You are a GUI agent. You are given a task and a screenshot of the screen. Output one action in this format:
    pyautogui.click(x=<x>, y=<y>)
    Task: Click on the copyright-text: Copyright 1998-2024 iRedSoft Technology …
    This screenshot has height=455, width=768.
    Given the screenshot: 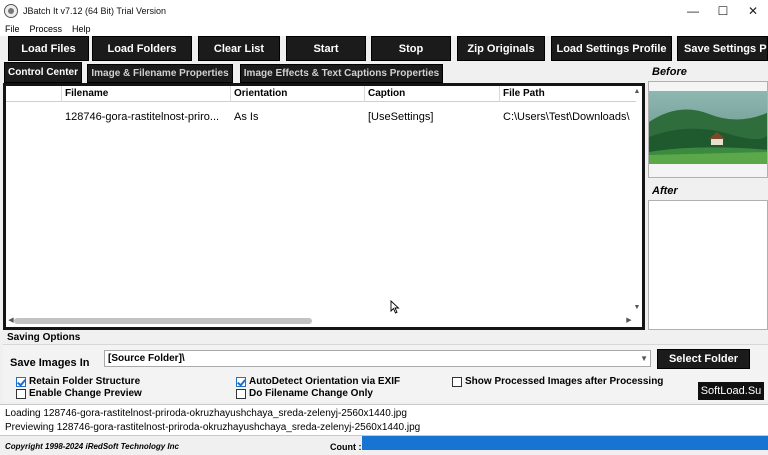 What is the action you would take?
    pyautogui.click(x=92, y=446)
    